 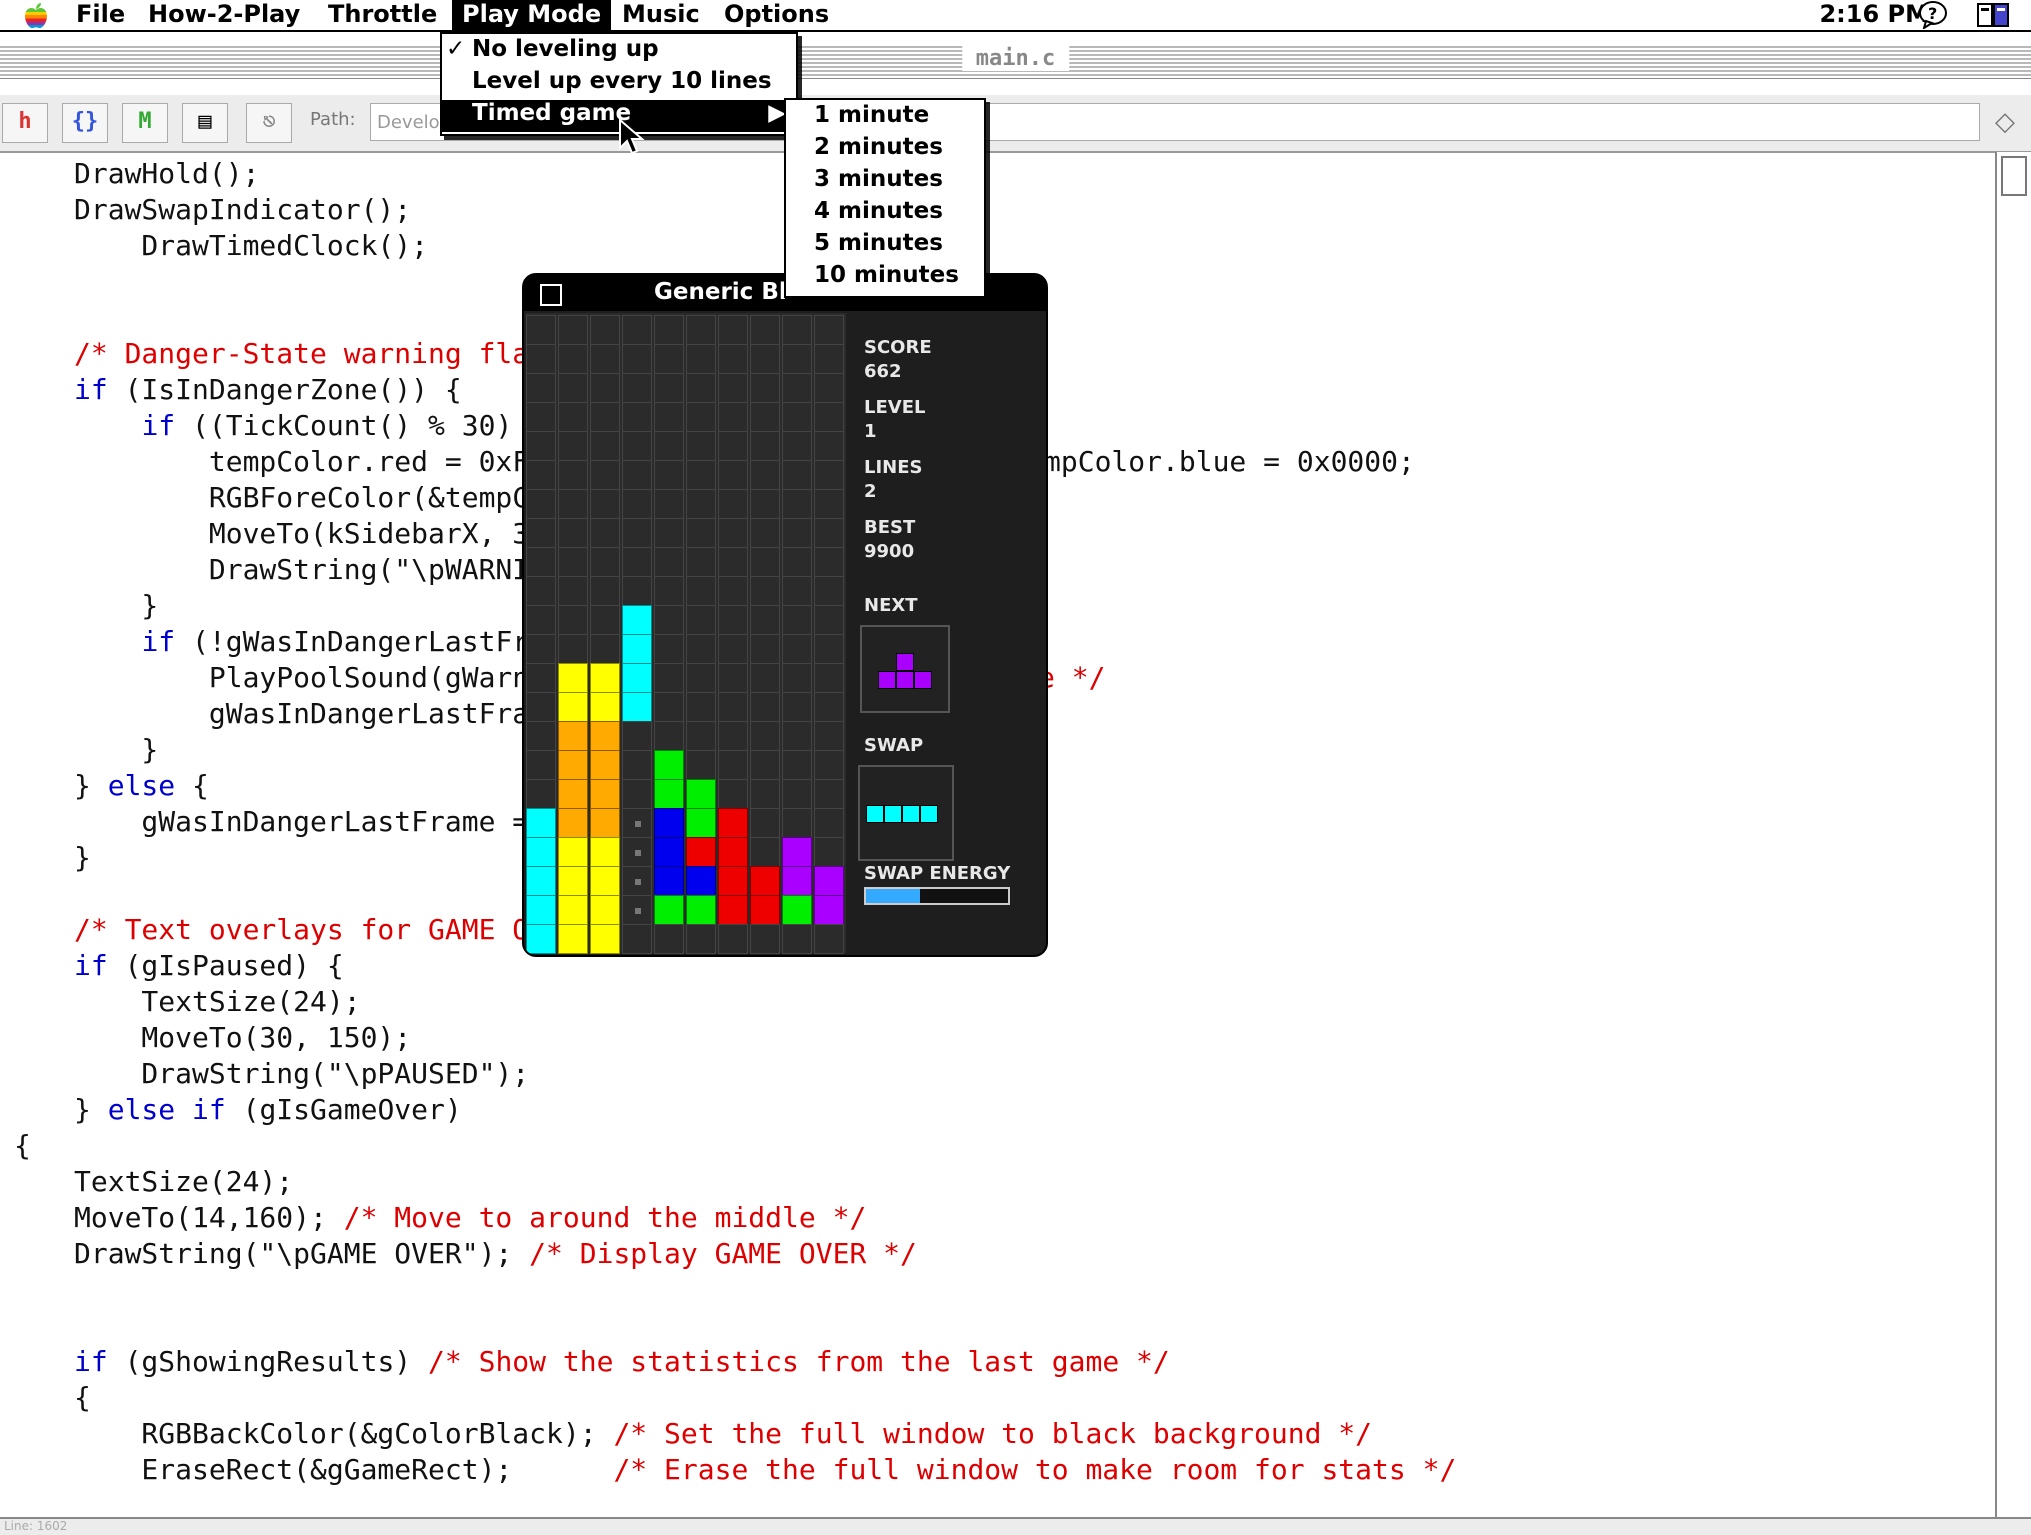 I want to click on menu-music: Music, so click(x=661, y=15).